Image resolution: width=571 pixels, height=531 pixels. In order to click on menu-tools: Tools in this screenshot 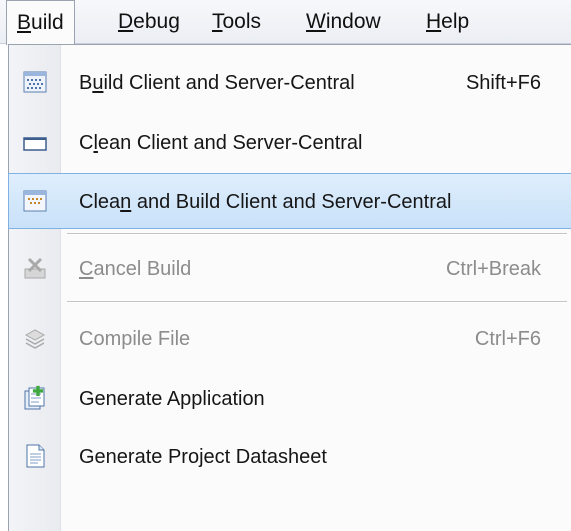, I will do `click(236, 22)`.